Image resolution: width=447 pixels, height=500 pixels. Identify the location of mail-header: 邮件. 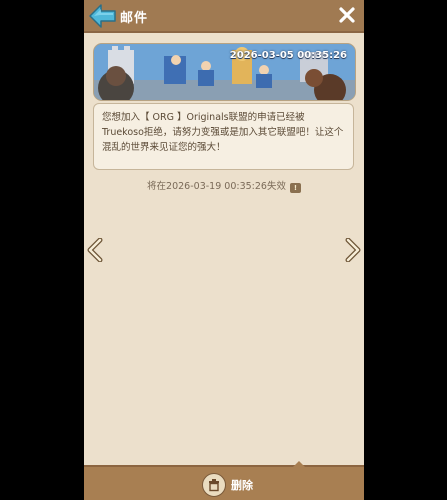
(224, 16).